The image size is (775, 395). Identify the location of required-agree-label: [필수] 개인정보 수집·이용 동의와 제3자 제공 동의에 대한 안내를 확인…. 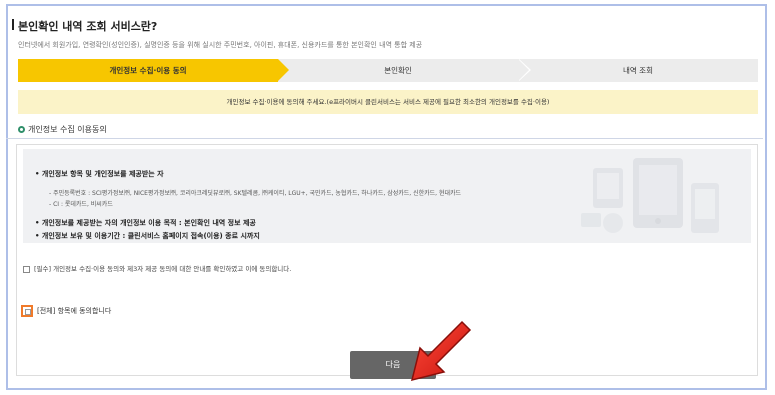
(163, 269).